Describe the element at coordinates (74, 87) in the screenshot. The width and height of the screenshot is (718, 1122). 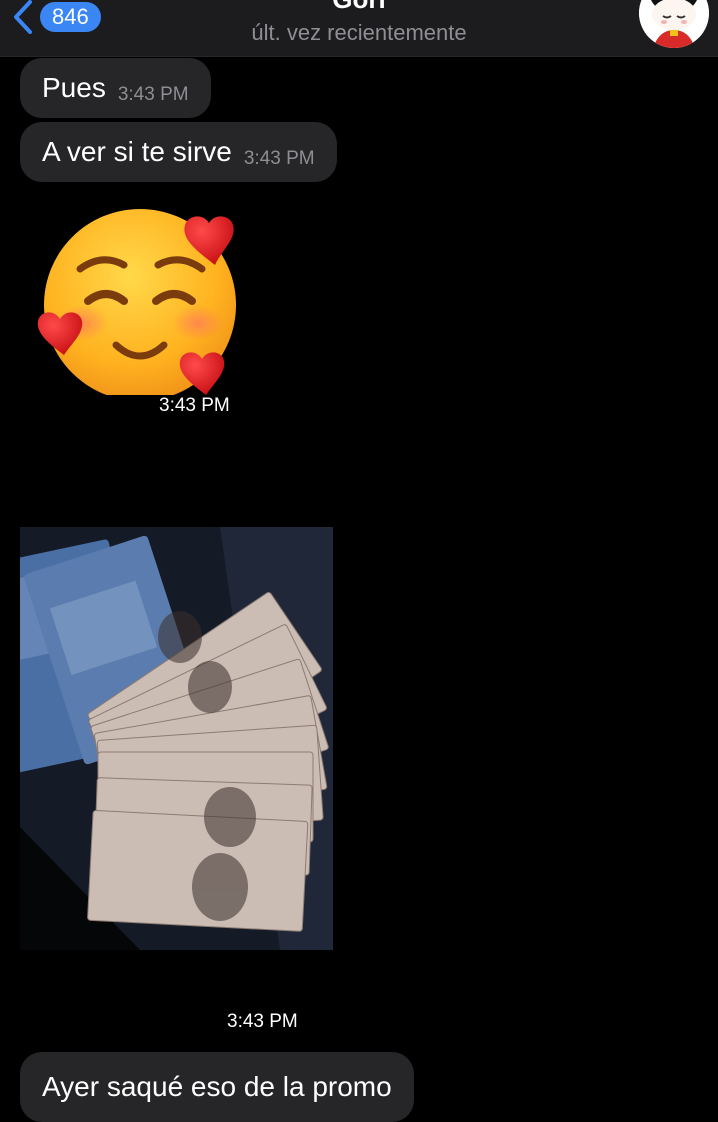
I see `message-text: Pues` at that location.